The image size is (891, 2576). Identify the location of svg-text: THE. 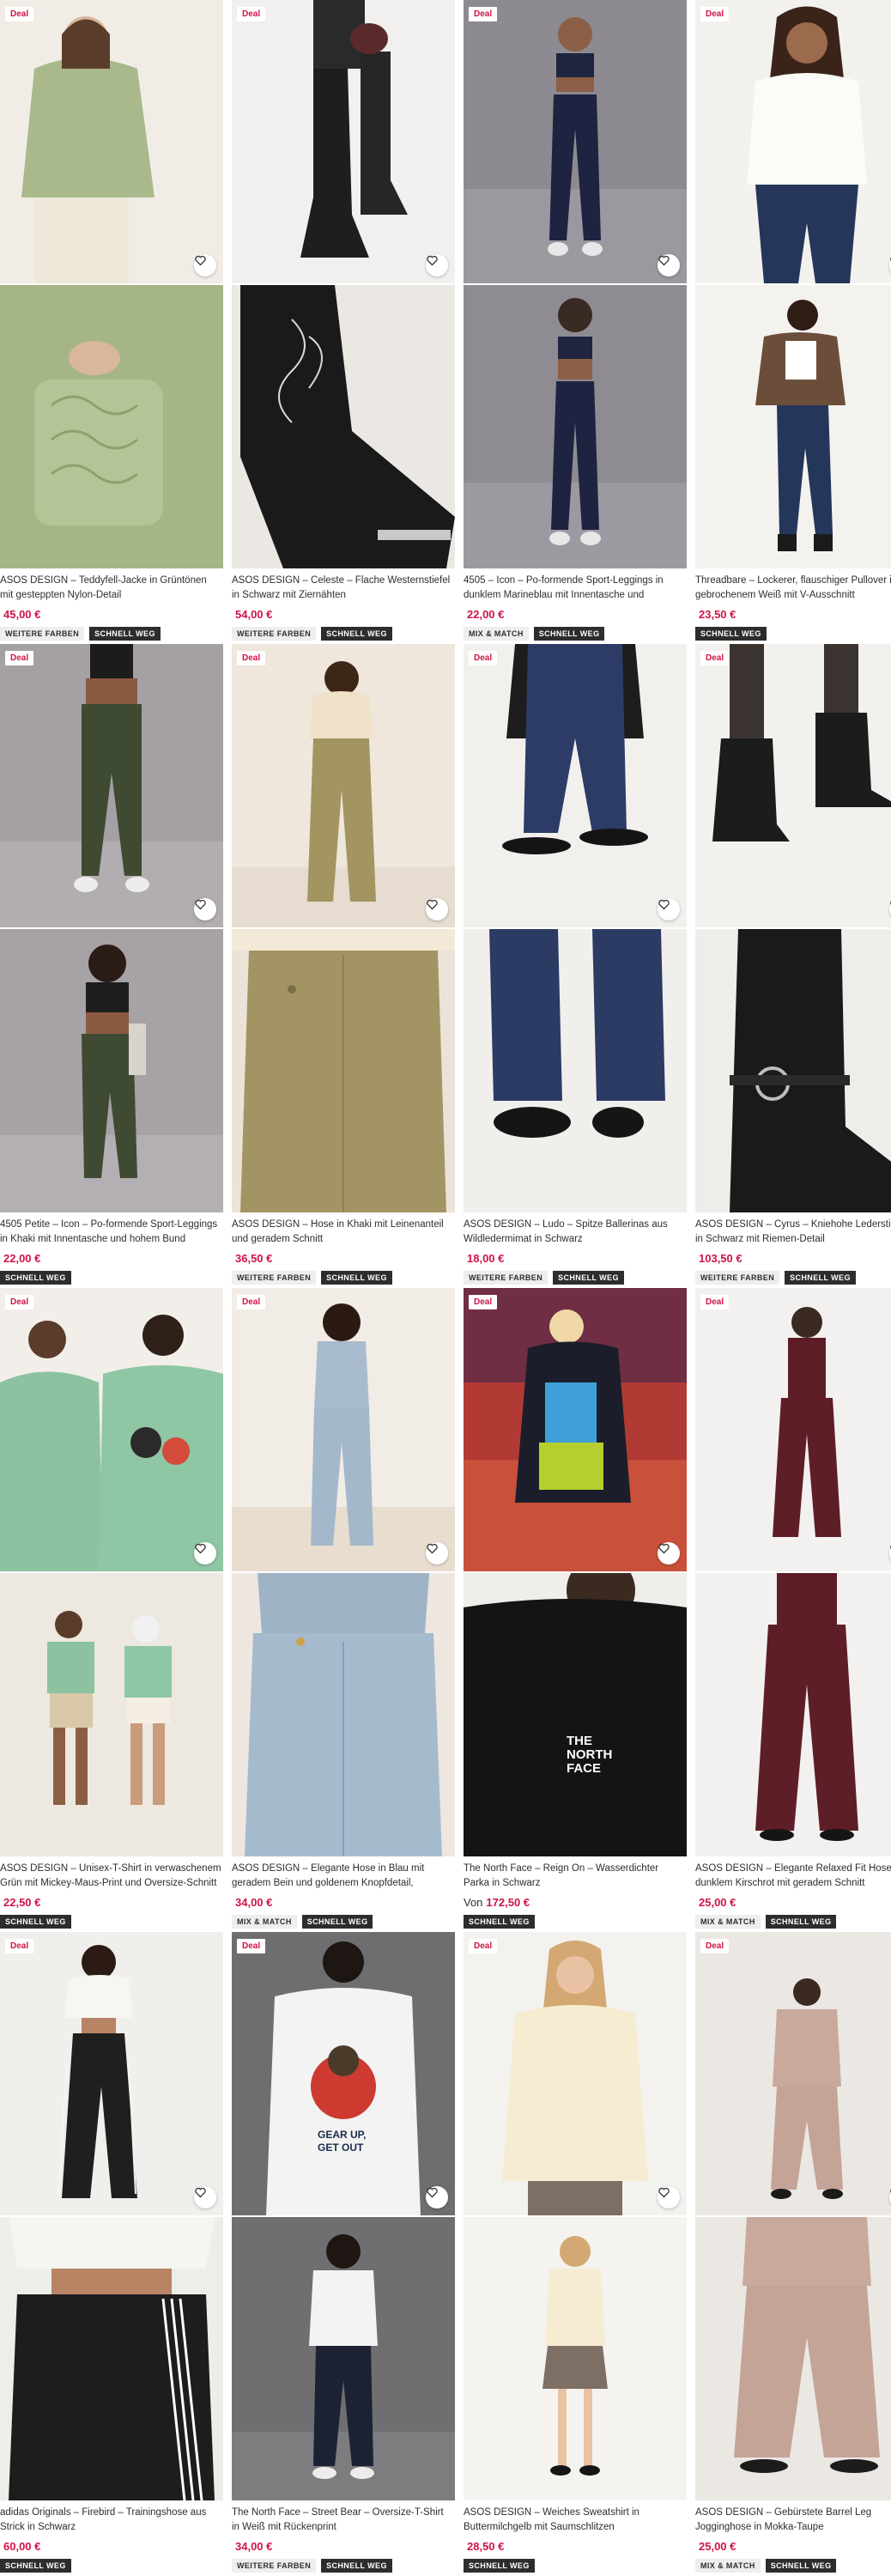
(579, 1741).